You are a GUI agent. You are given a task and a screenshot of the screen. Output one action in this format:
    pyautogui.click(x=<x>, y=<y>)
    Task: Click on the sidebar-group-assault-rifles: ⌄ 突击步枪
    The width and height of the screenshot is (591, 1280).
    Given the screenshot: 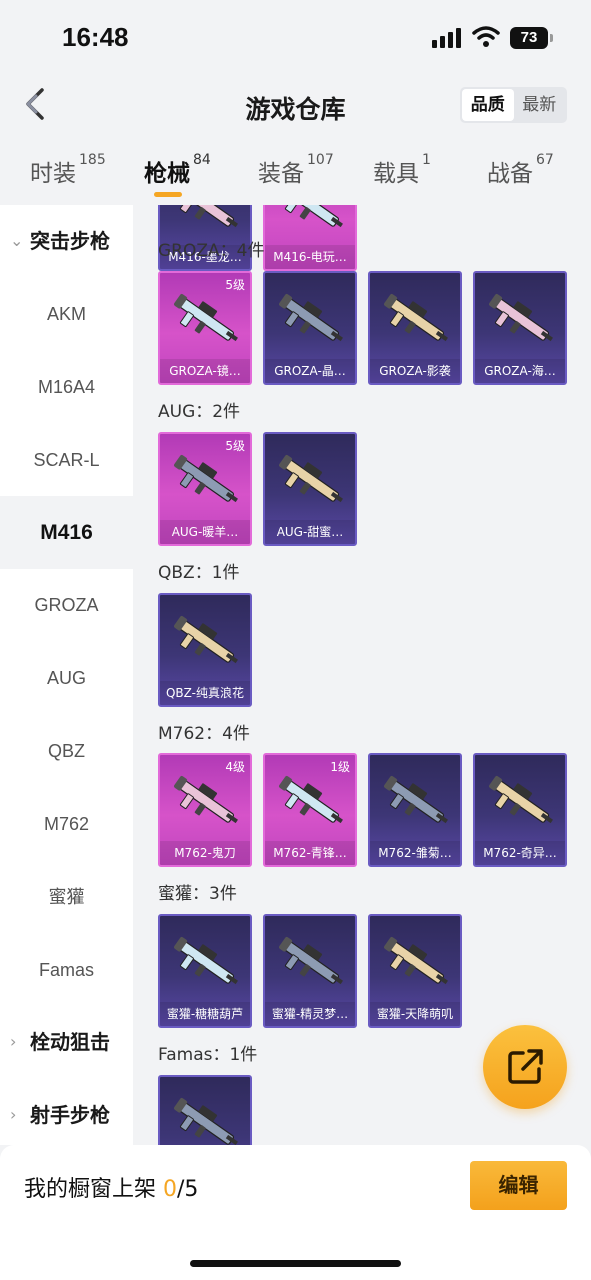 What is the action you would take?
    pyautogui.click(x=66, y=241)
    